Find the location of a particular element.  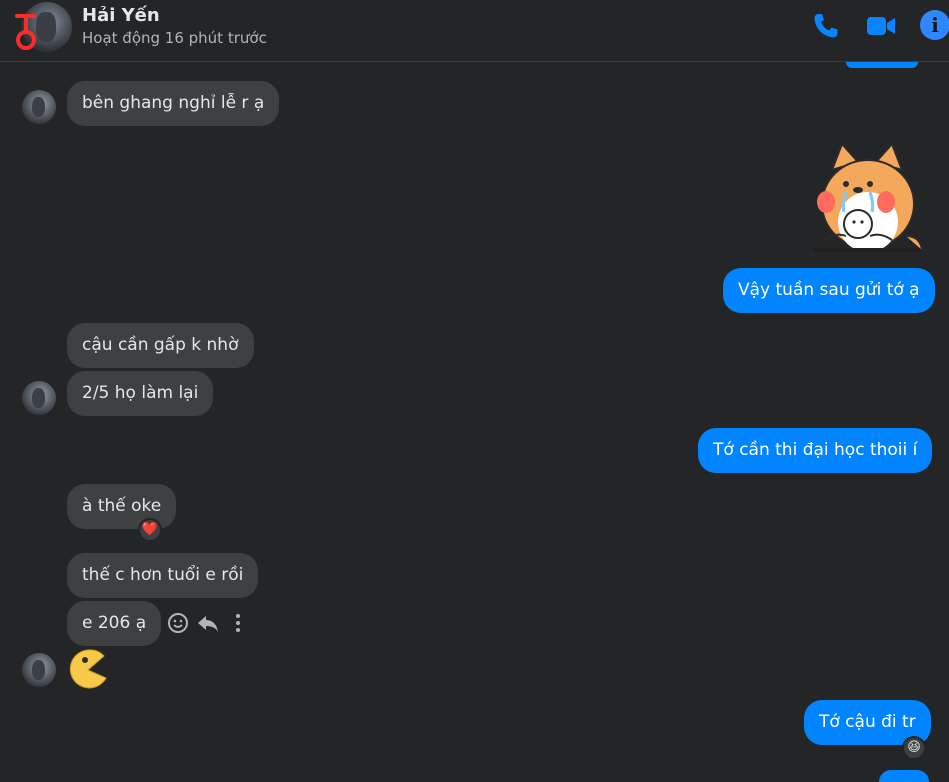

incoming-message: cậu cần gấp k nhờ is located at coordinates (160, 345).